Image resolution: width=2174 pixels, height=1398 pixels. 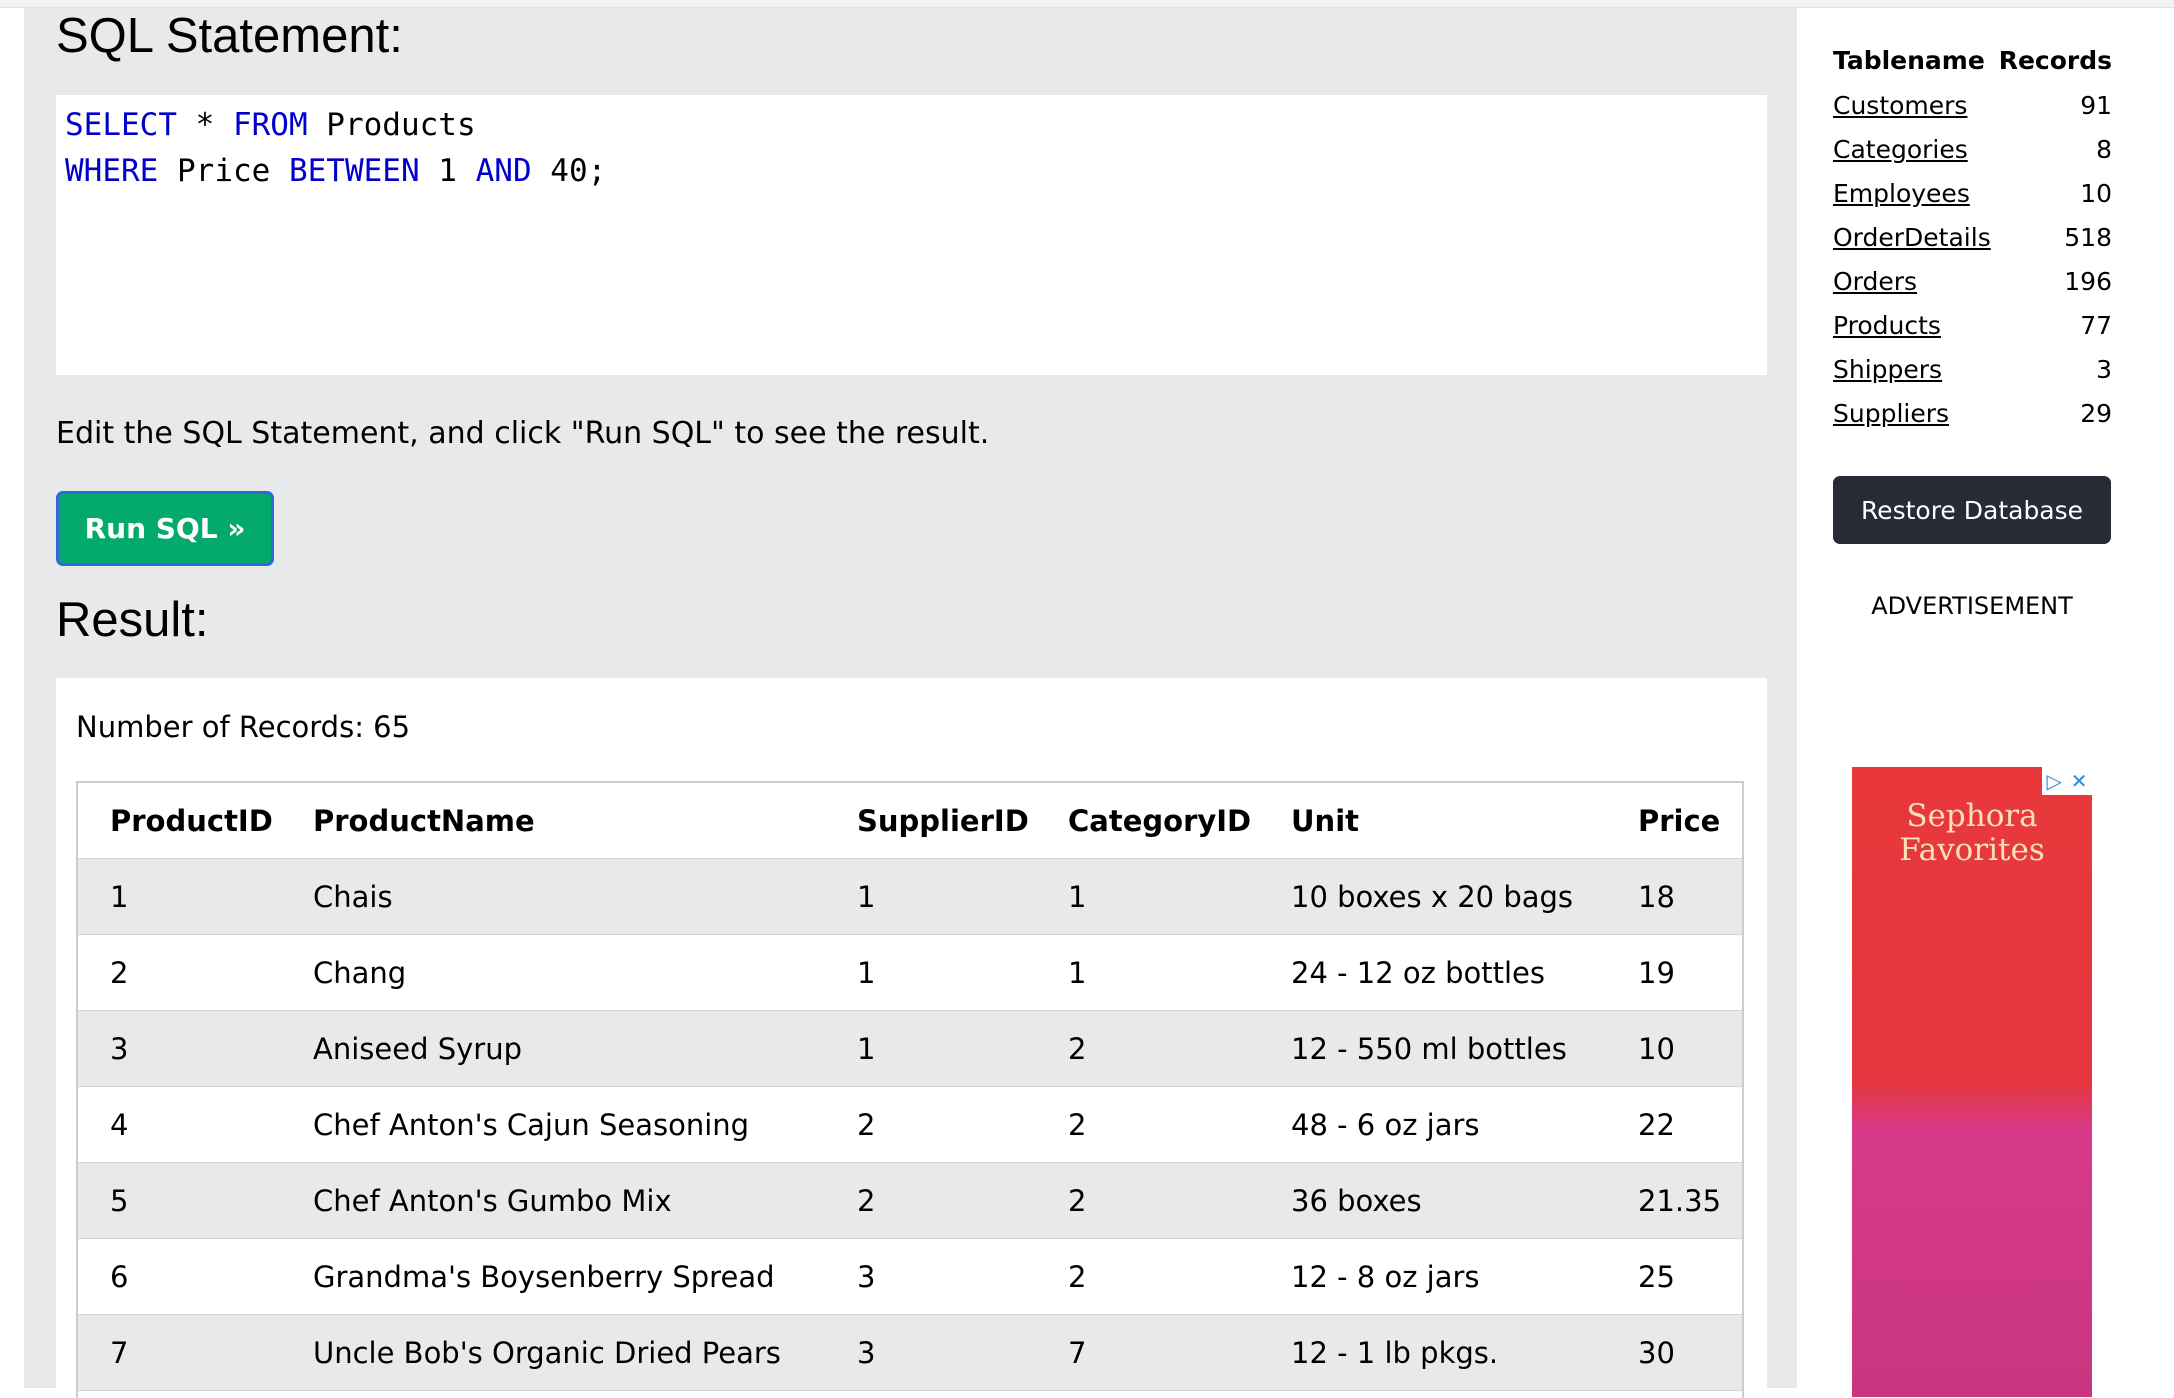 What do you see at coordinates (1891, 413) in the screenshot?
I see `table-link-suppliers: Suppliers` at bounding box center [1891, 413].